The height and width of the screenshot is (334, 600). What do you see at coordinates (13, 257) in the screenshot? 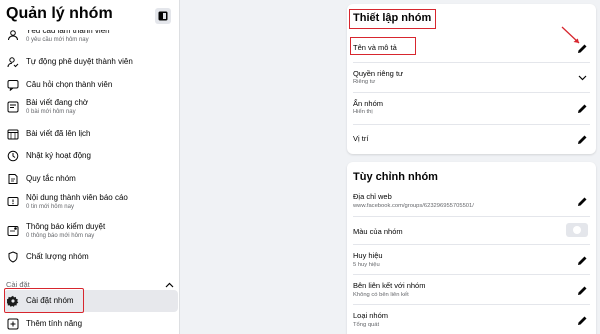
I see `quality-icon` at bounding box center [13, 257].